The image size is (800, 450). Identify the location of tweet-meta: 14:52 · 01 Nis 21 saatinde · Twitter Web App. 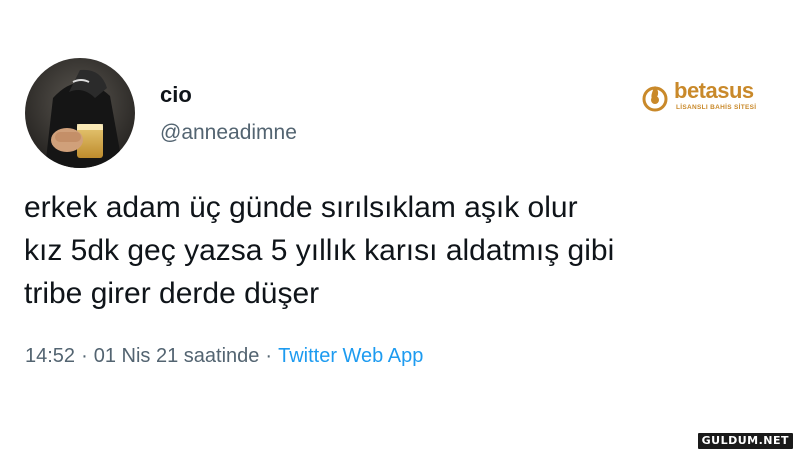
(224, 356).